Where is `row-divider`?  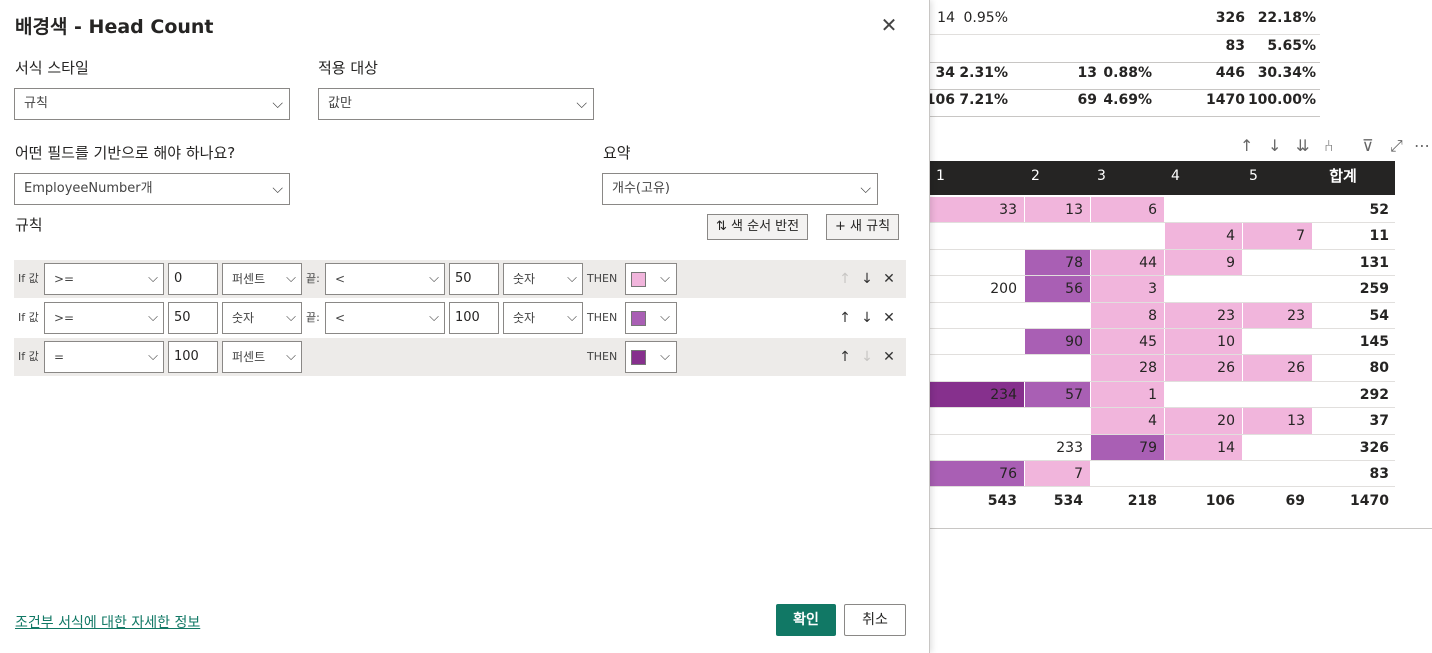 row-divider is located at coordinates (1125, 62).